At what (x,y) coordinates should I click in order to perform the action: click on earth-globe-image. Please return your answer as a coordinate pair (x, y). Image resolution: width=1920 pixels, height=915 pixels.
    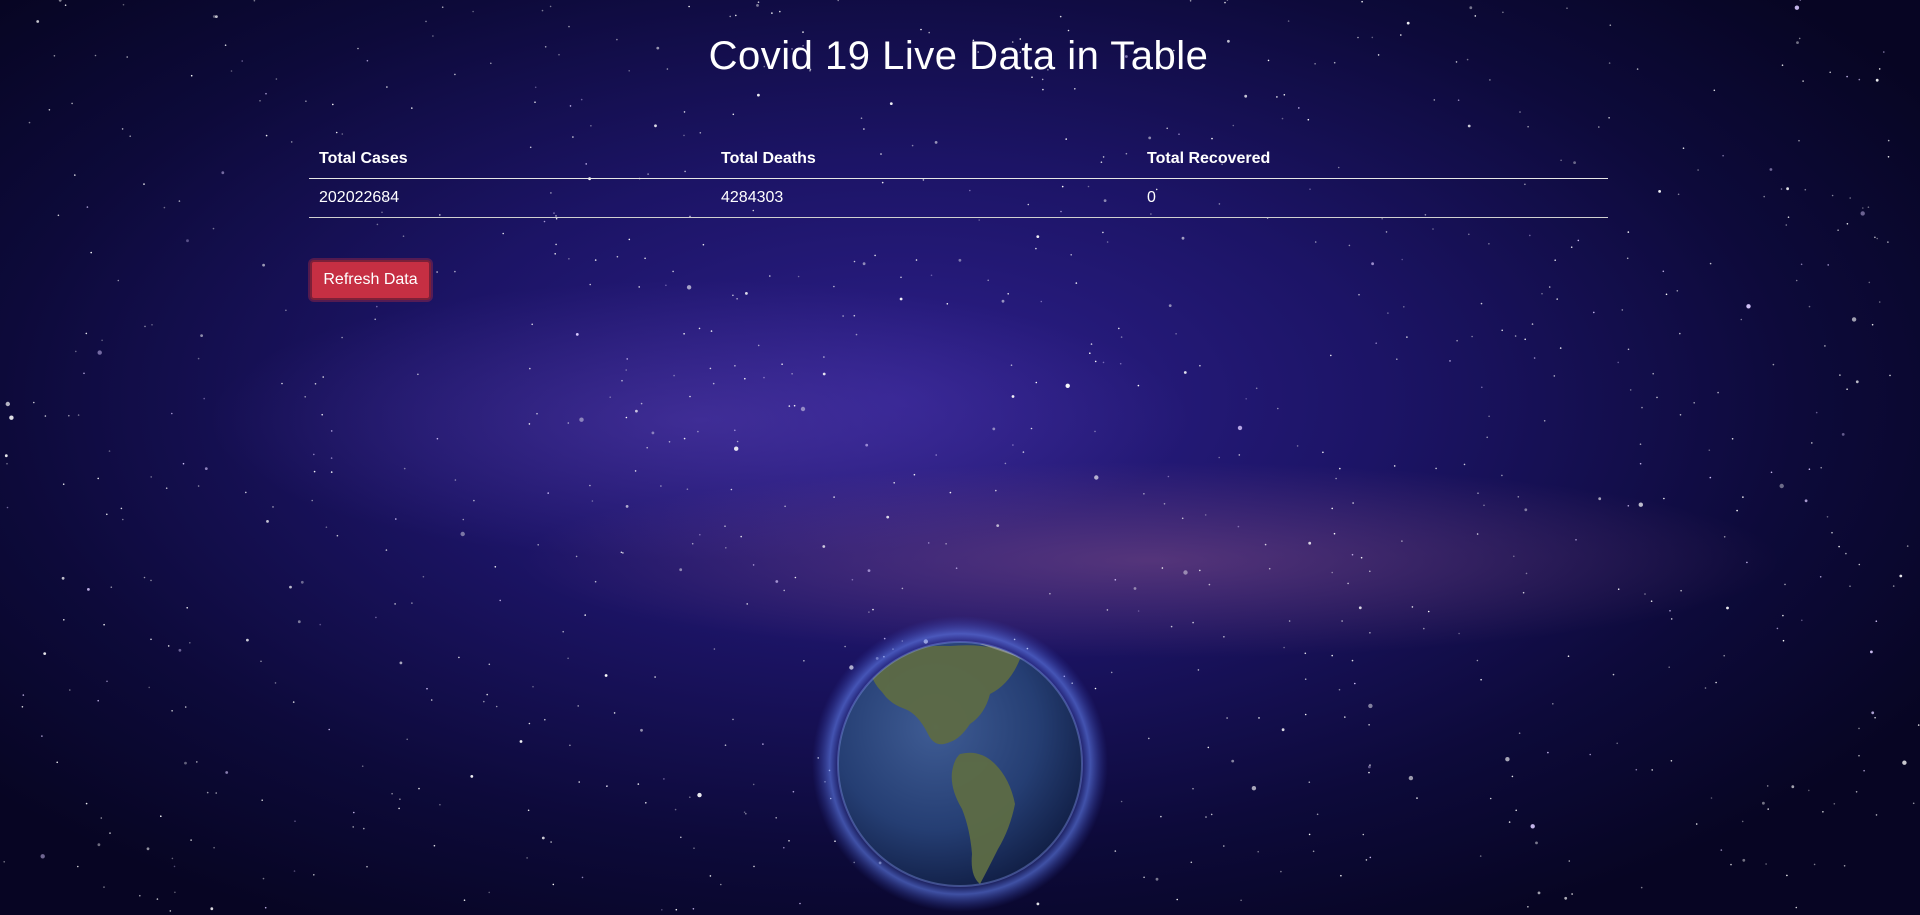
    Looking at the image, I should click on (960, 764).